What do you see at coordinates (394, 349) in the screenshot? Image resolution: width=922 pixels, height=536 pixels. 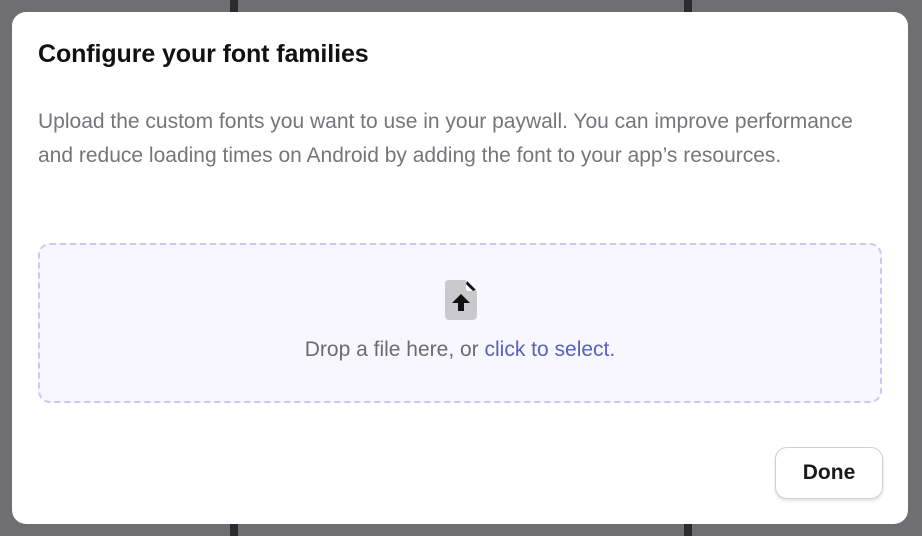 I see `dropzone-prompt-text: Drop a file here, or` at bounding box center [394, 349].